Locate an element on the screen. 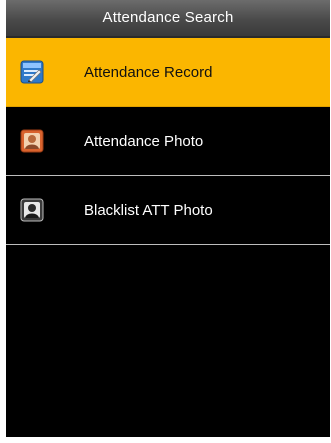  screen-title: Attendance Search is located at coordinates (168, 19).